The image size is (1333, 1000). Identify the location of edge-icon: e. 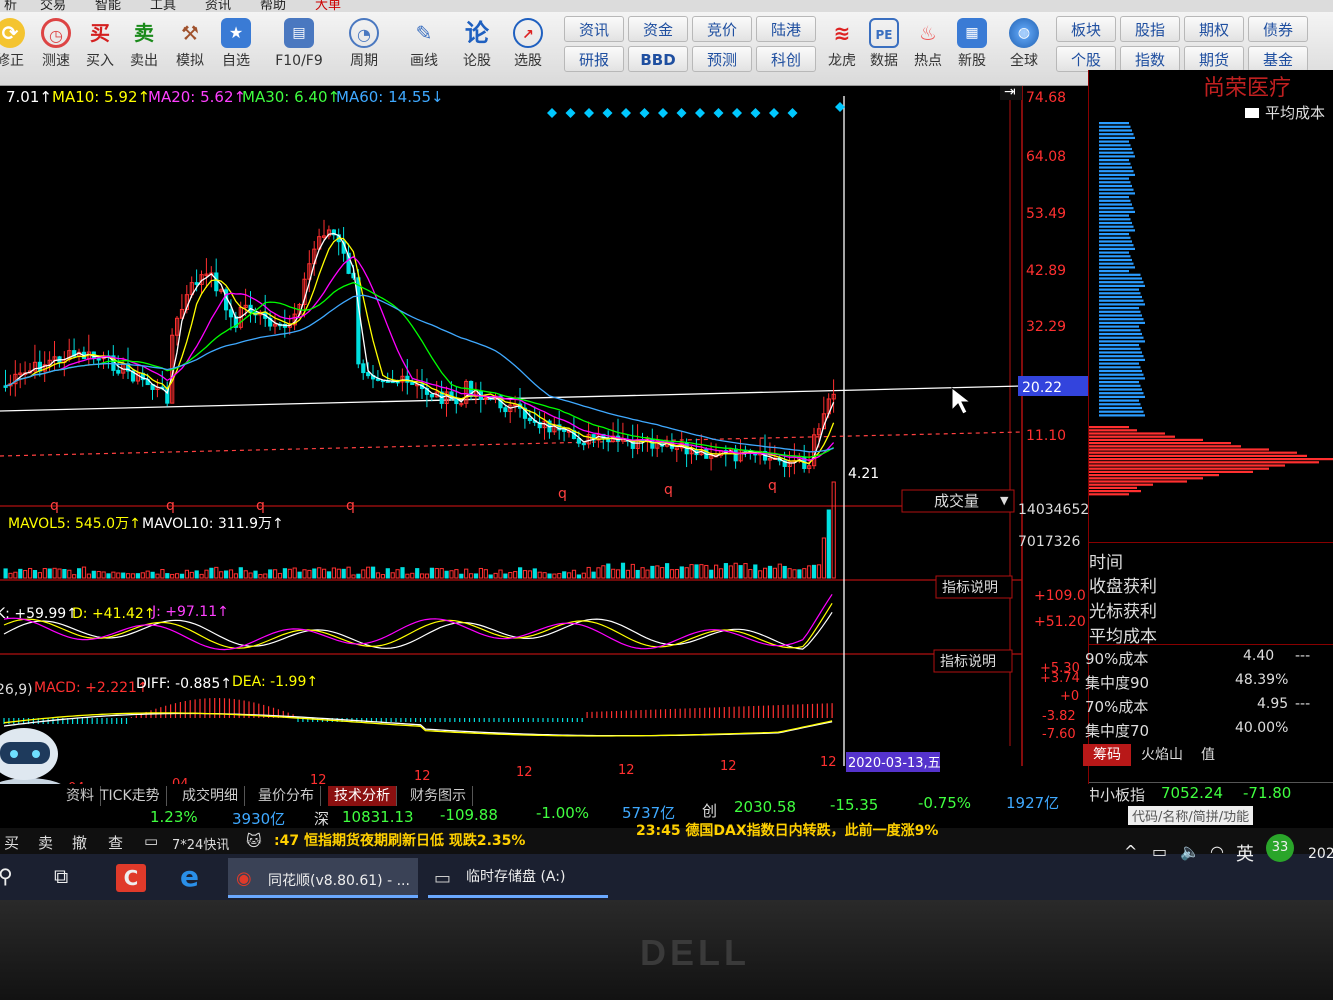
(189, 876).